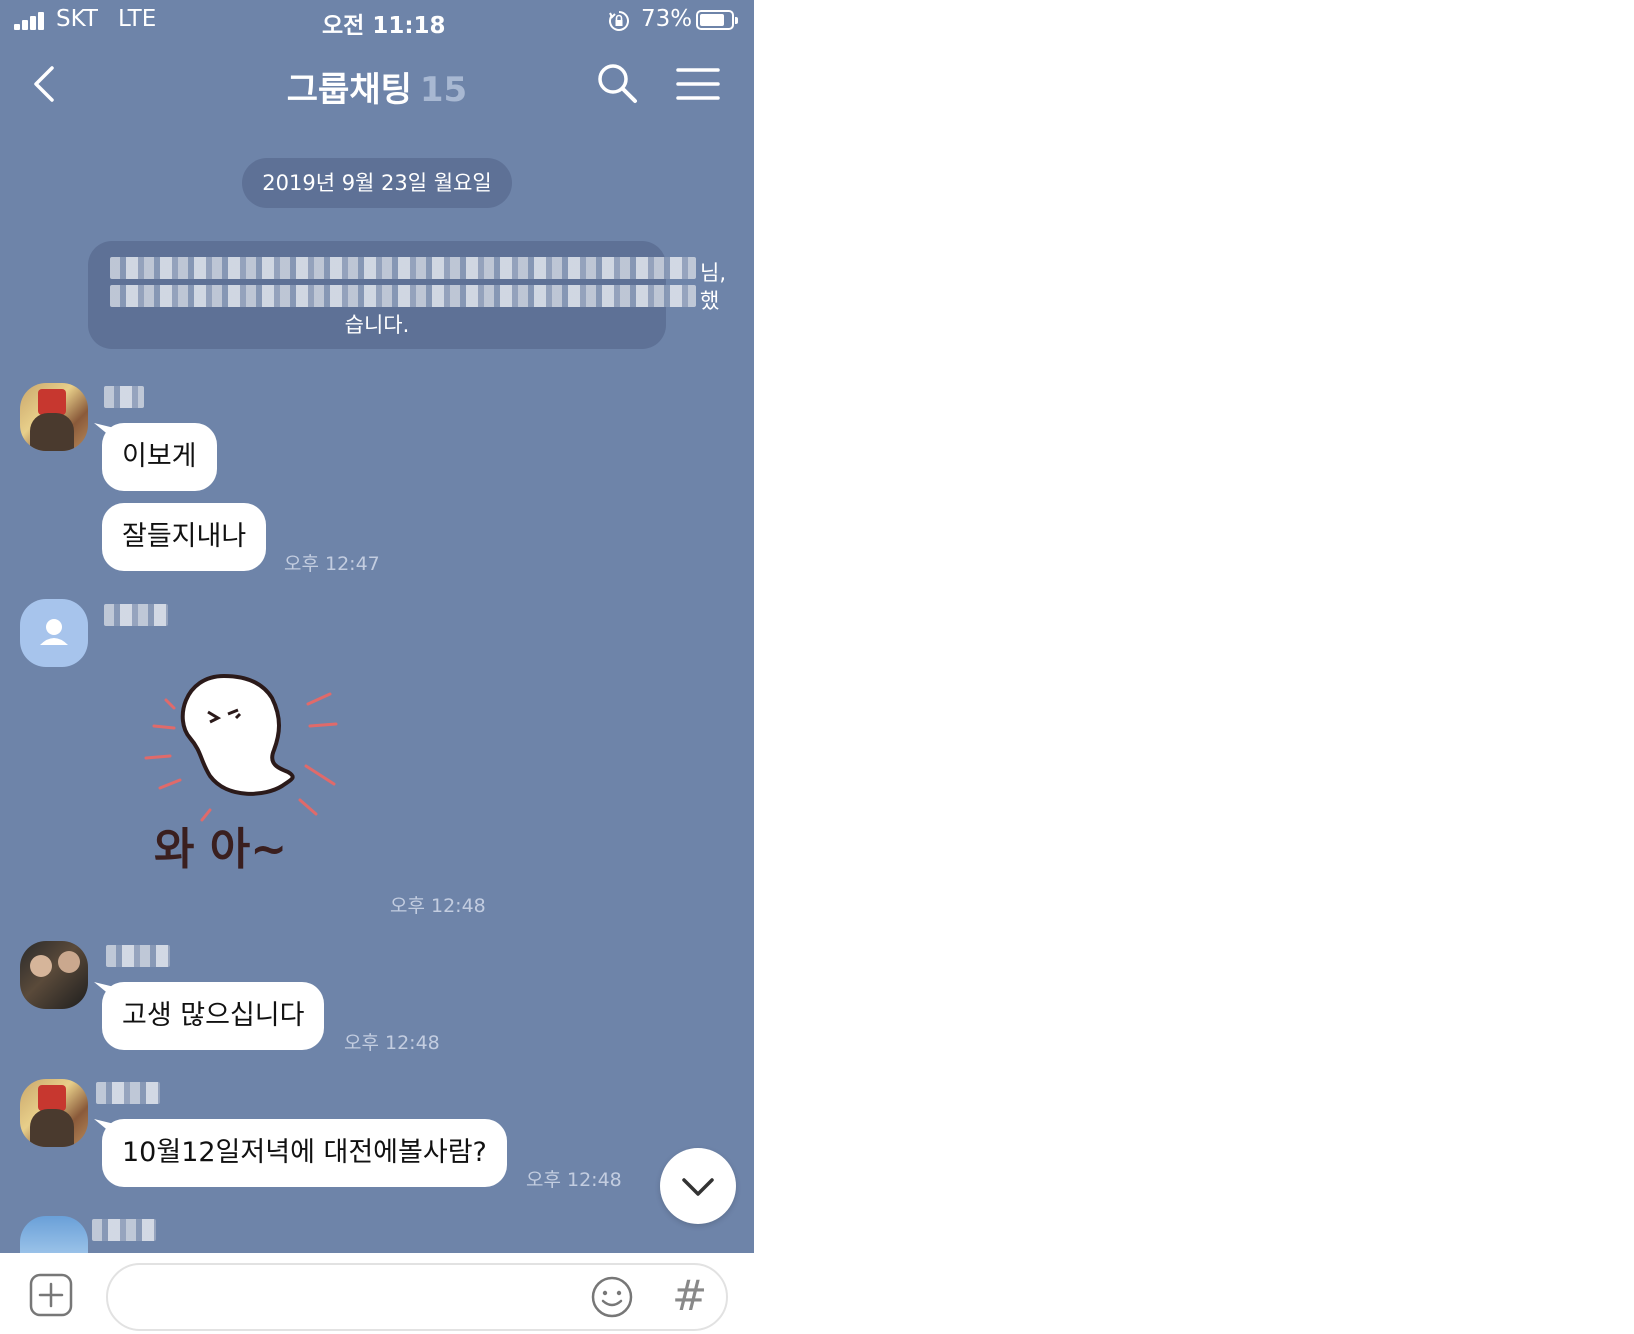 Image resolution: width=1634 pixels, height=1334 pixels. Describe the element at coordinates (717, 20) in the screenshot. I see `battery-icon` at that location.